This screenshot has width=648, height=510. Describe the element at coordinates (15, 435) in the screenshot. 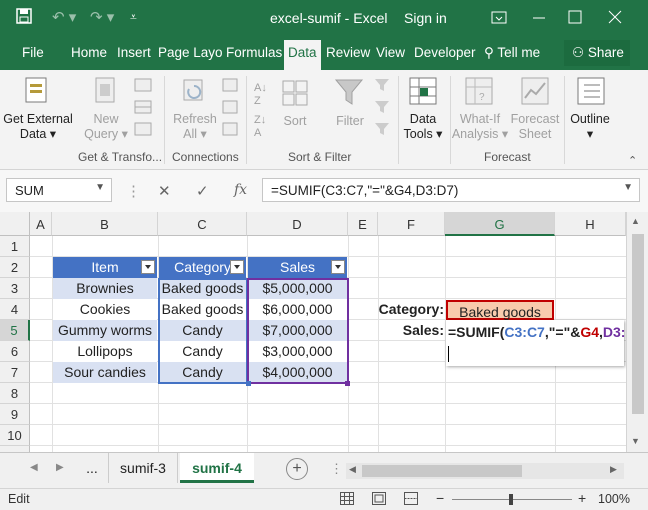

I see `row-header-10: 10` at that location.